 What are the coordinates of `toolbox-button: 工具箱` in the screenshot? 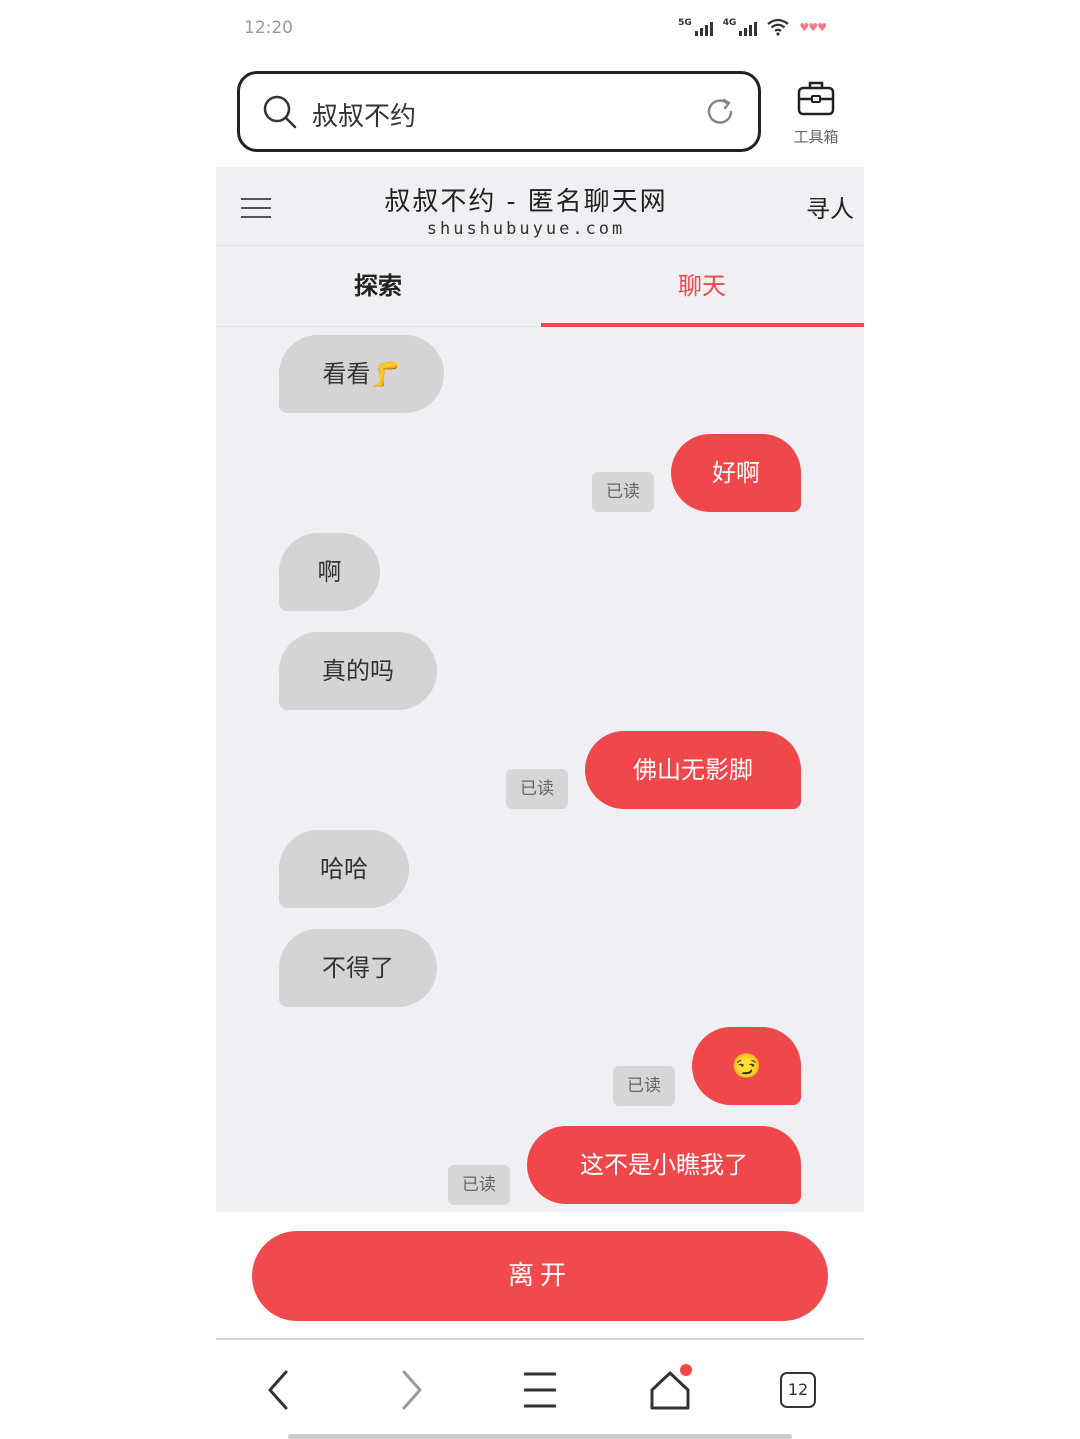 It's located at (816, 112).